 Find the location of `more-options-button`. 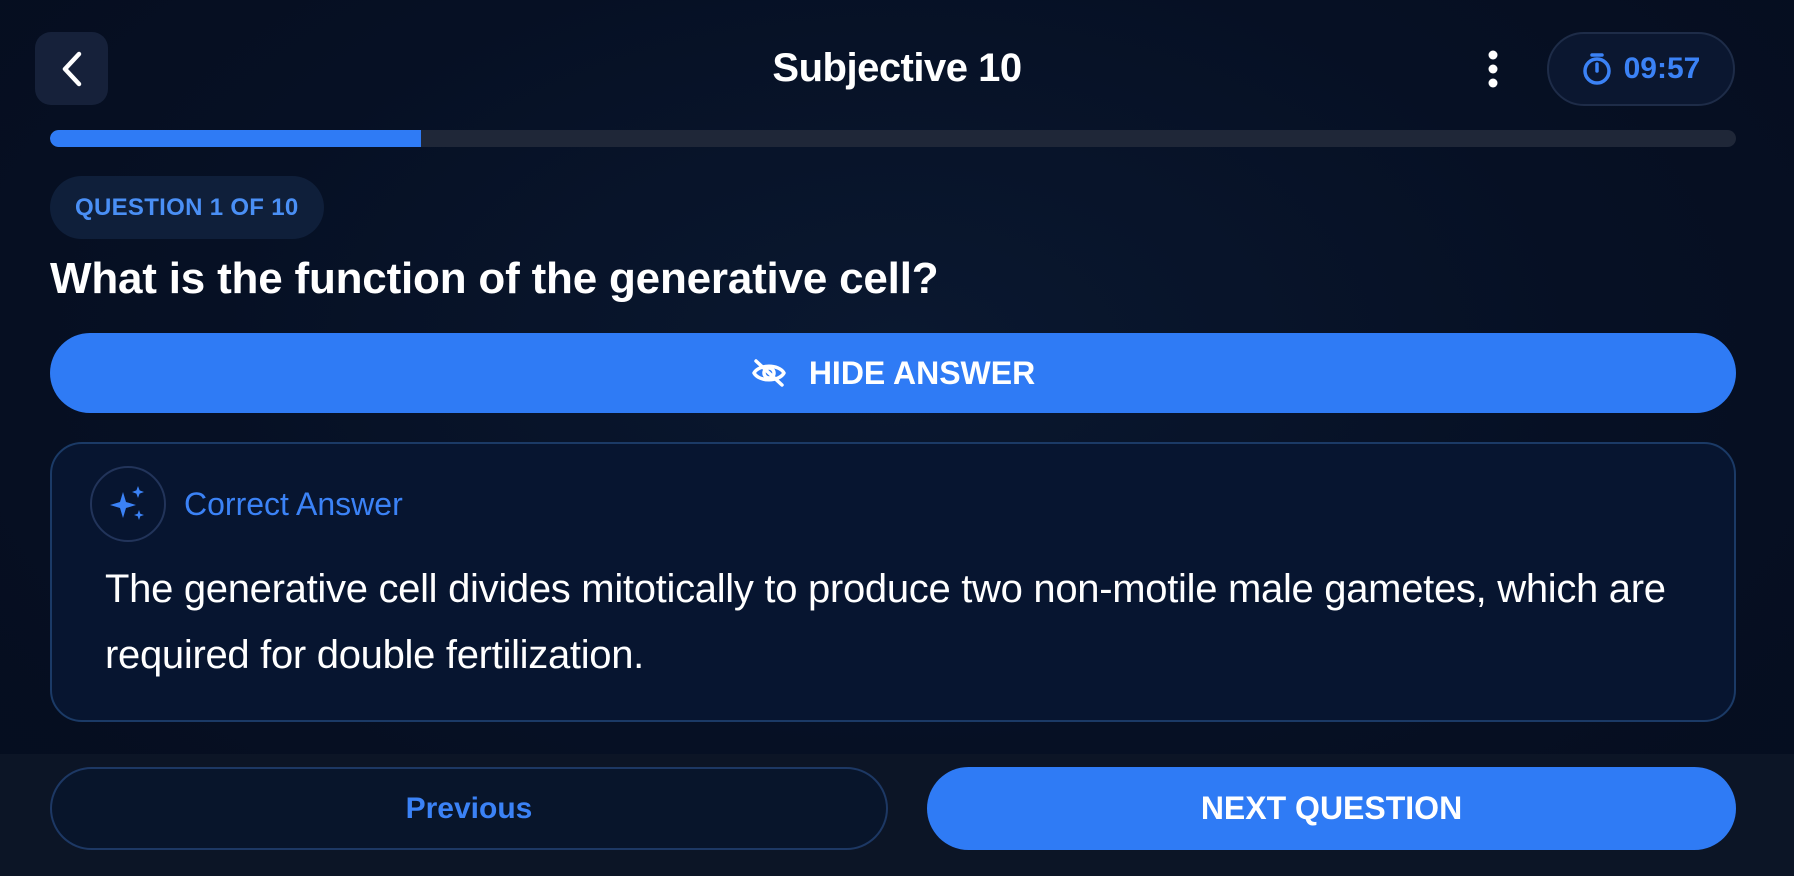

more-options-button is located at coordinates (1493, 69).